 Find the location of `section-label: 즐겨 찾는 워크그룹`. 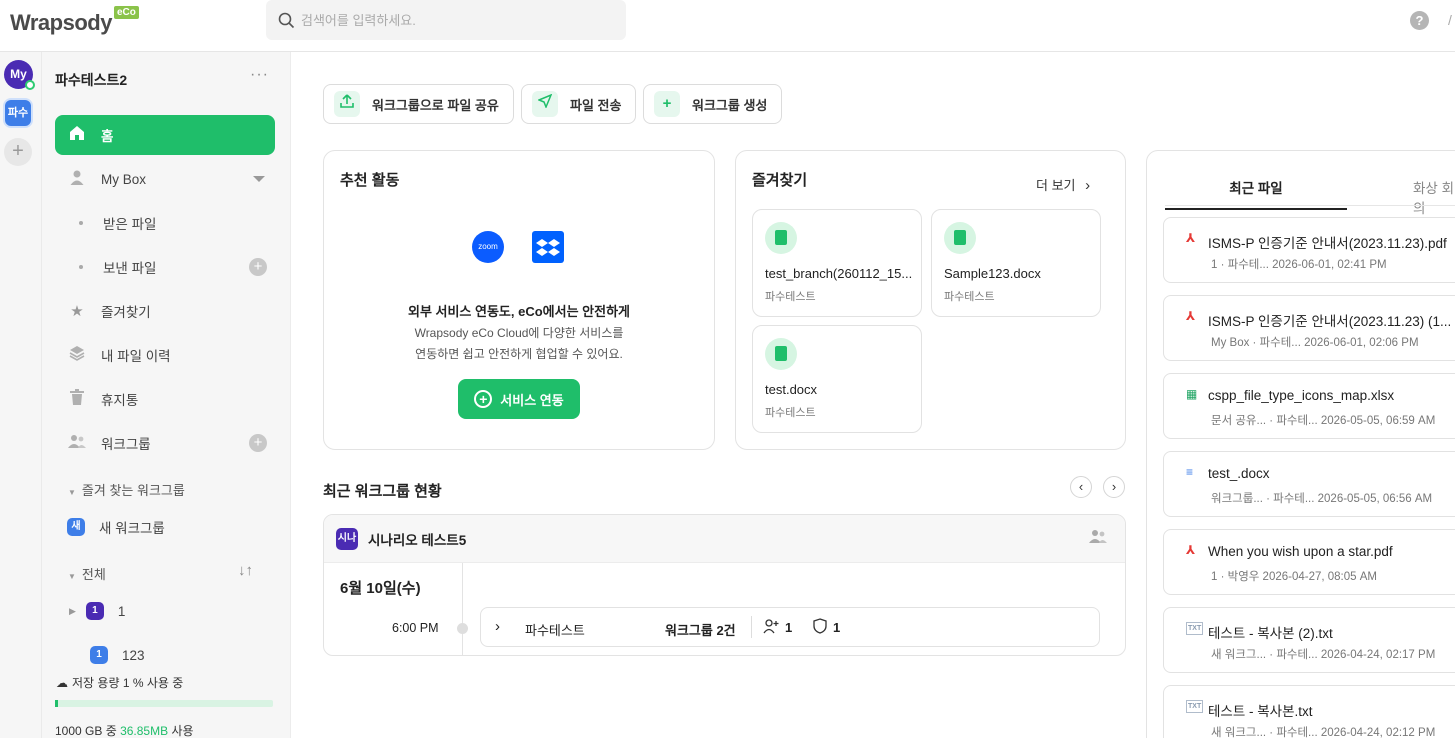

section-label: 즐겨 찾는 워크그룹 is located at coordinates (133, 490).